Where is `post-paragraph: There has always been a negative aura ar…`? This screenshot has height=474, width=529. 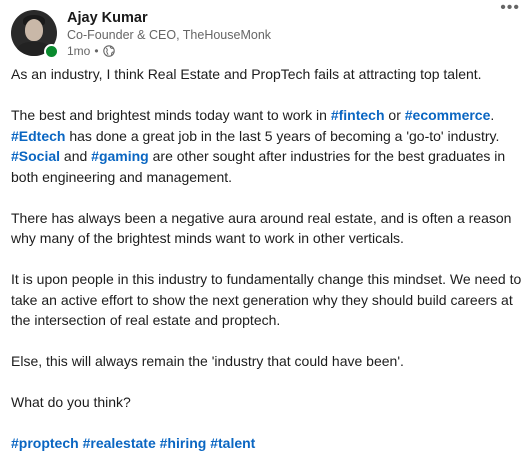 post-paragraph: There has always been a negative aura ar… is located at coordinates (261, 228).